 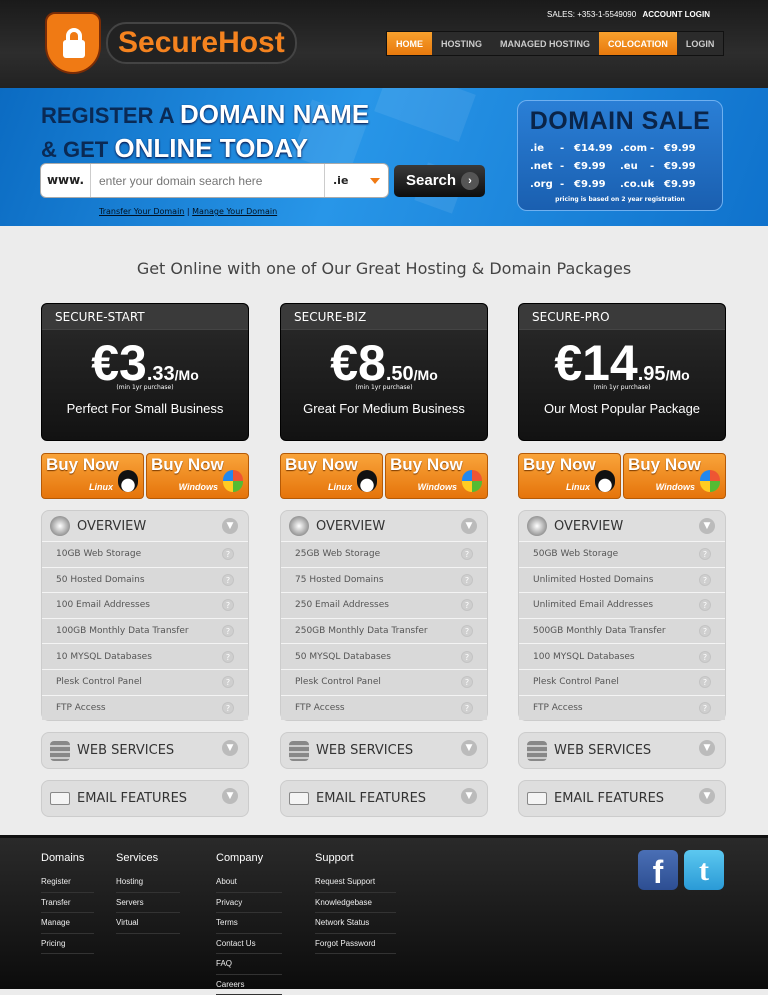 What do you see at coordinates (249, 964) in the screenshot?
I see `footer-link: FAQ` at bounding box center [249, 964].